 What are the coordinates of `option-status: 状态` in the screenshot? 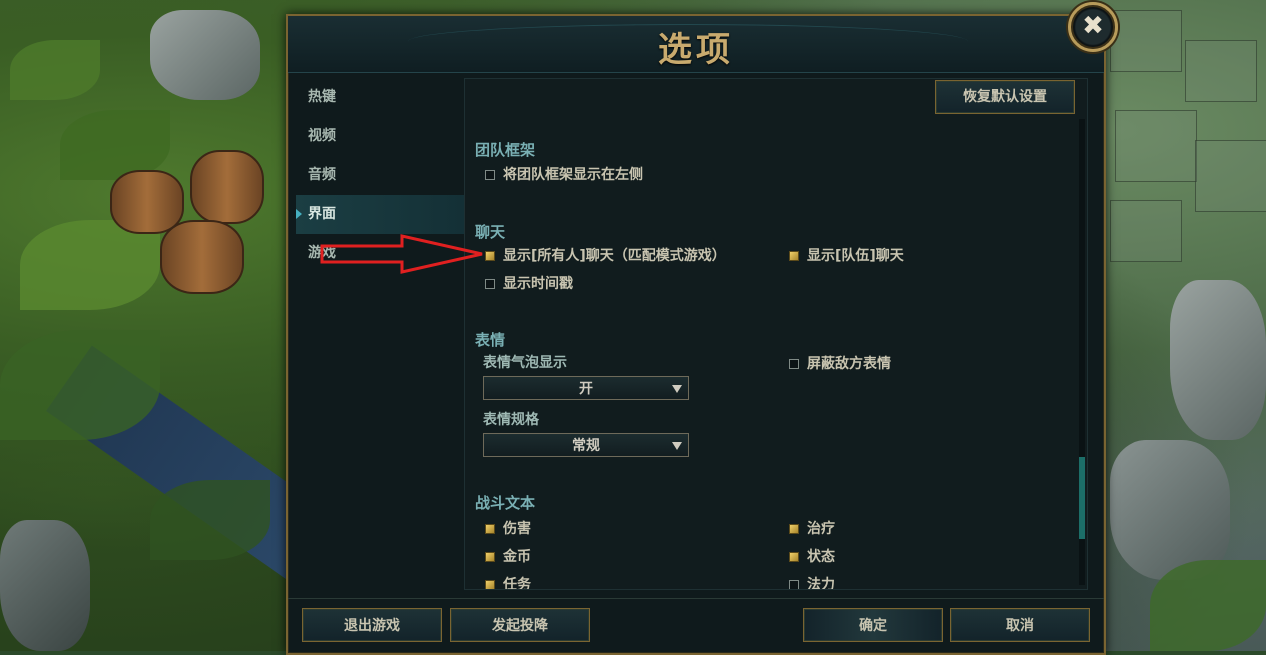 It's located at (812, 556).